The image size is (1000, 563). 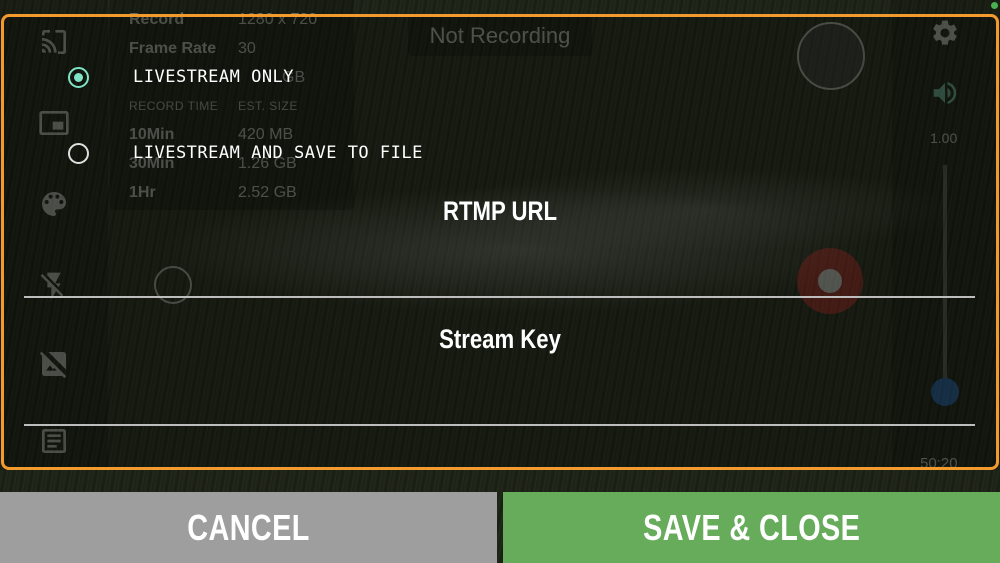 What do you see at coordinates (994, 5) in the screenshot?
I see `status-indicator` at bounding box center [994, 5].